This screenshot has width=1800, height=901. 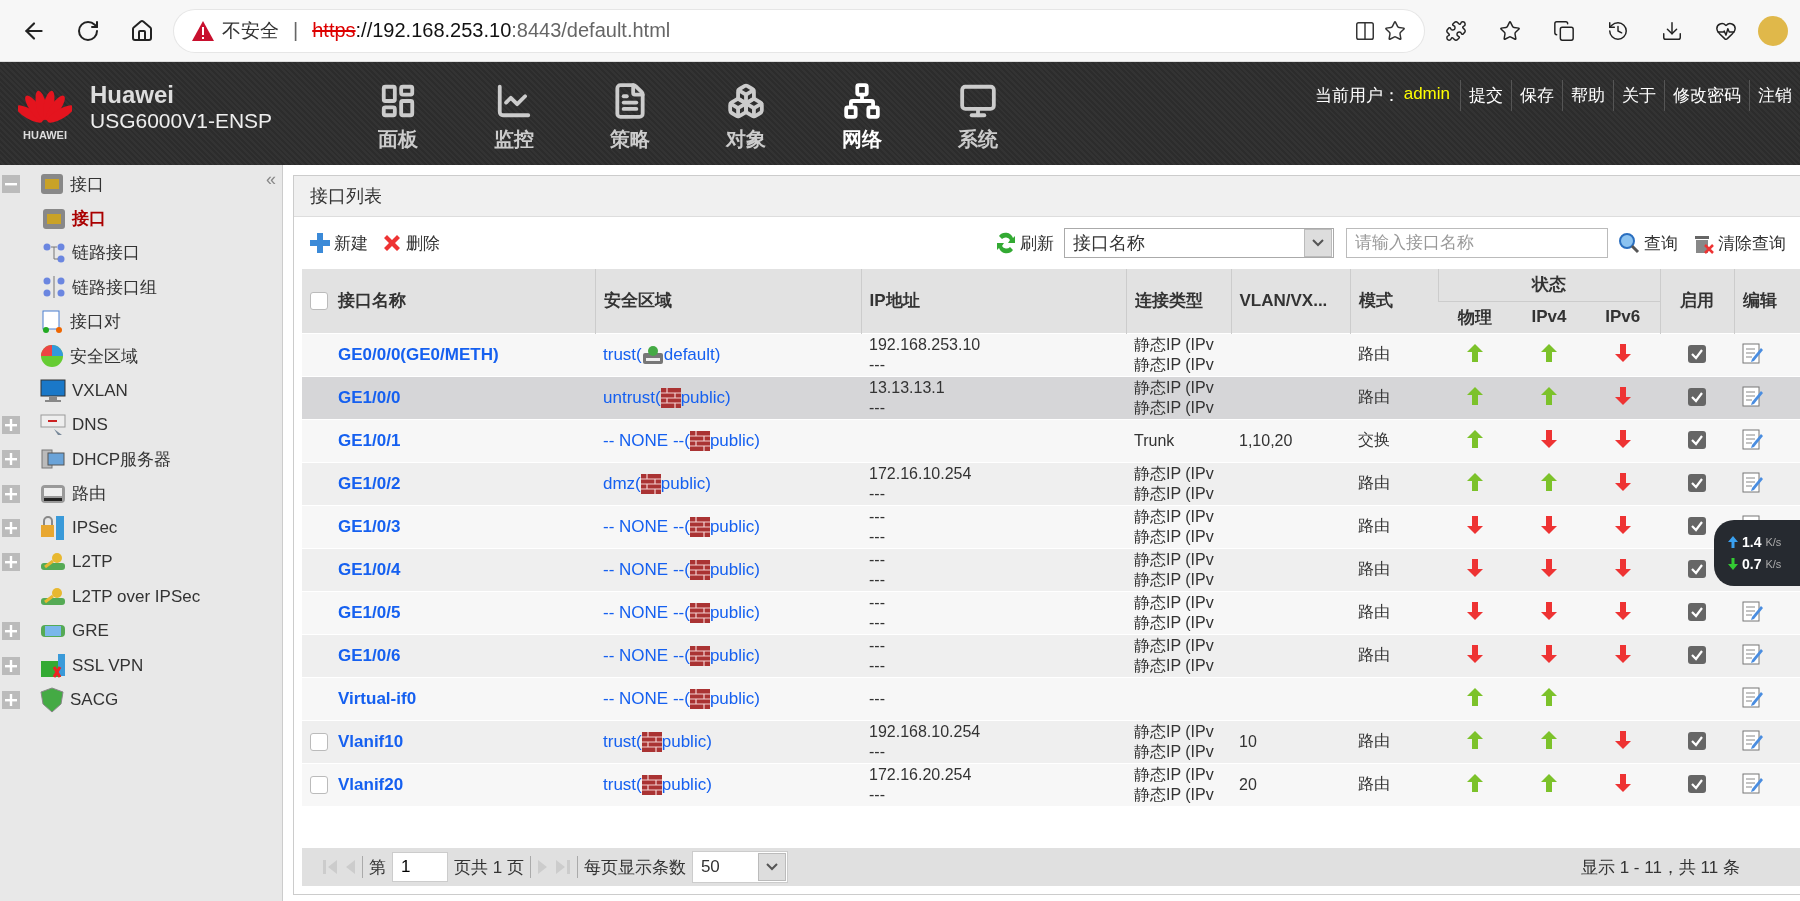 I want to click on filter-select: 接口名称, so click(x=1199, y=243).